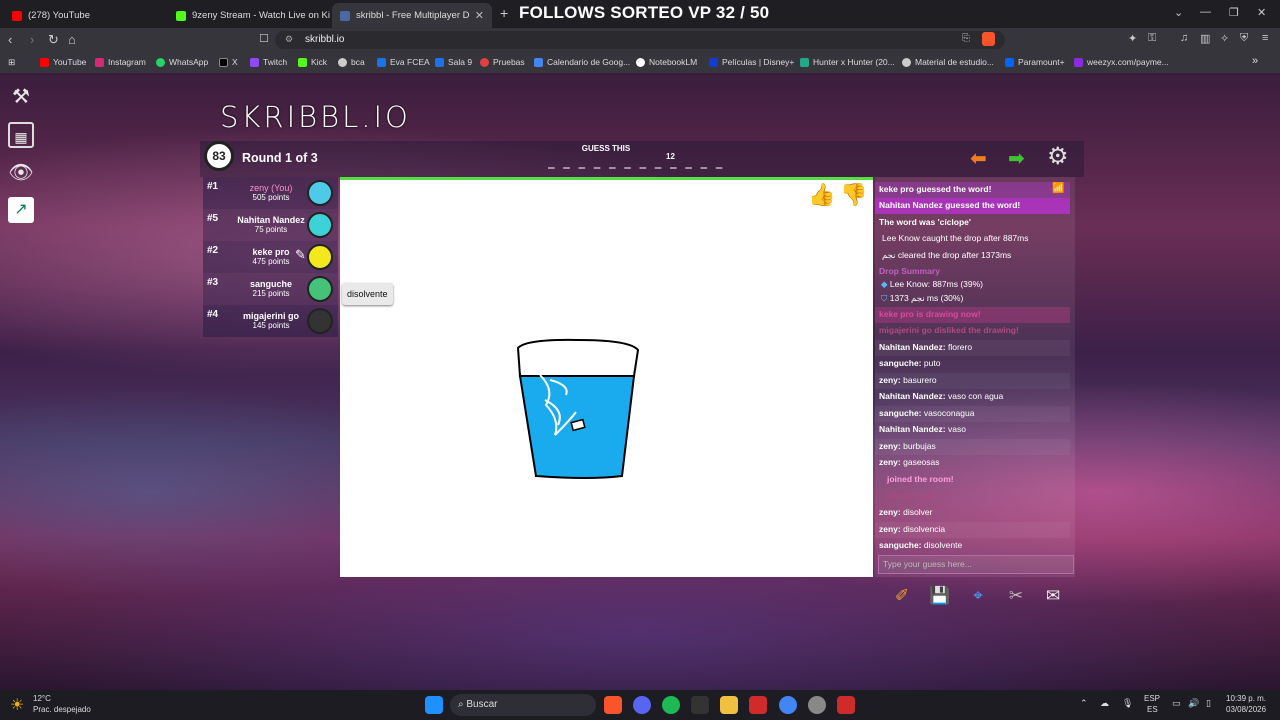  Describe the element at coordinates (53, 40) in the screenshot. I see `reload-icon: ↻` at that location.